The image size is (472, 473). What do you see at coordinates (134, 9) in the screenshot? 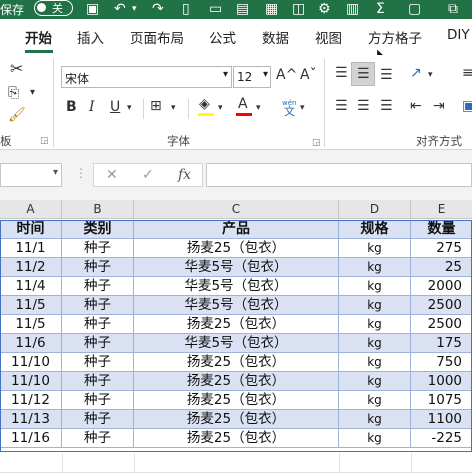
I see `undo-dropdown-icon: ▾` at bounding box center [134, 9].